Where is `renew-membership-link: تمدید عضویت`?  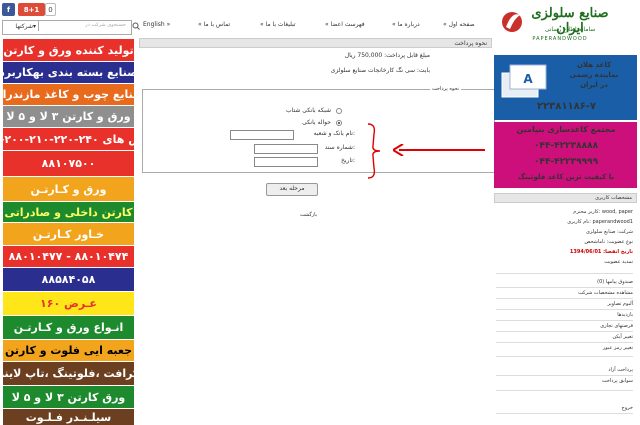
renew-membership-link: تمدید عضویت is located at coordinates (564, 262).